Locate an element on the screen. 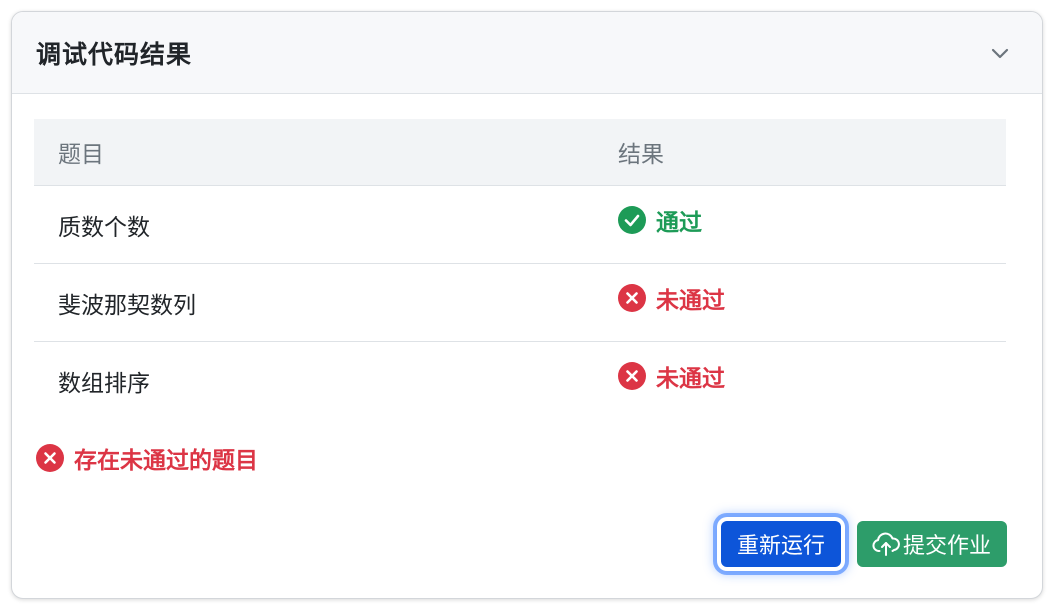 The height and width of the screenshot is (608, 1054). panel-title: 调试代码结果 is located at coordinates (114, 54).